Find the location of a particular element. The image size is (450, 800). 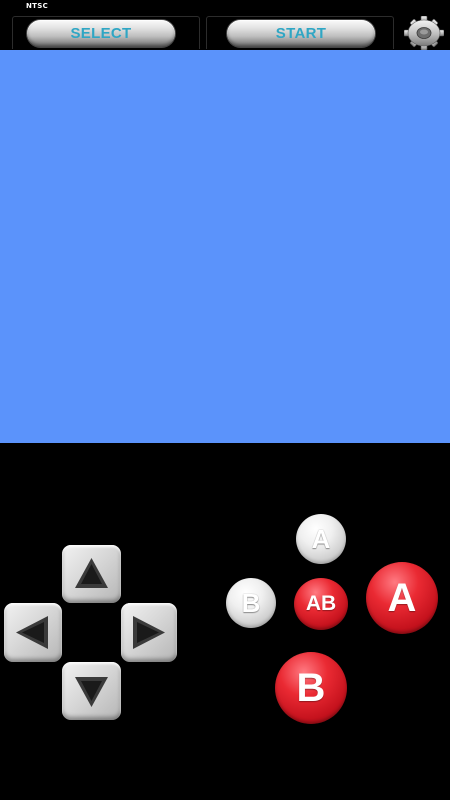

dpad-down-button is located at coordinates (91, 691).